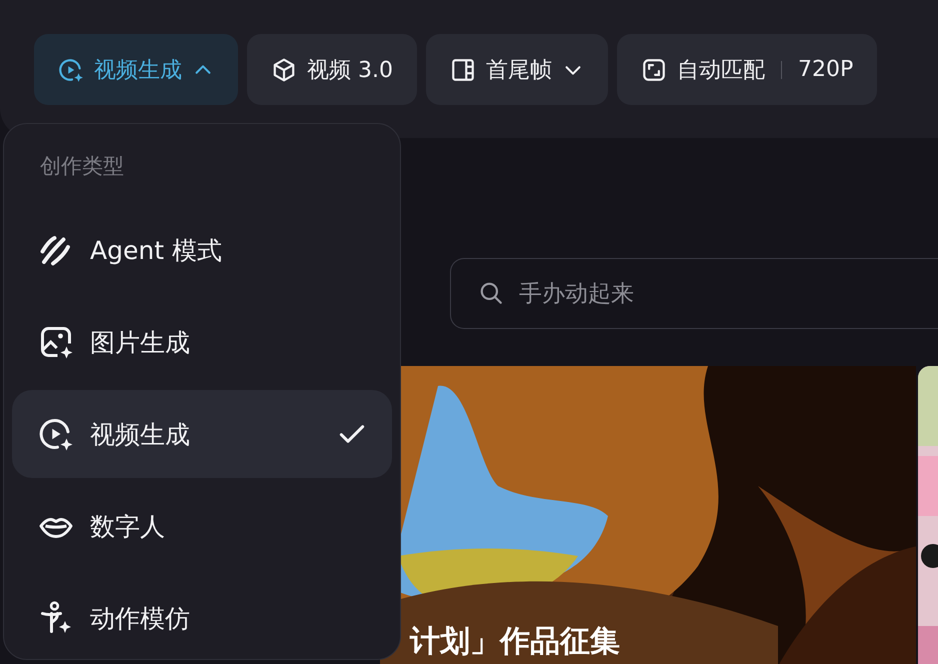 This screenshot has height=664, width=938. Describe the element at coordinates (202, 342) in the screenshot. I see `menu-item: 图片生成` at that location.